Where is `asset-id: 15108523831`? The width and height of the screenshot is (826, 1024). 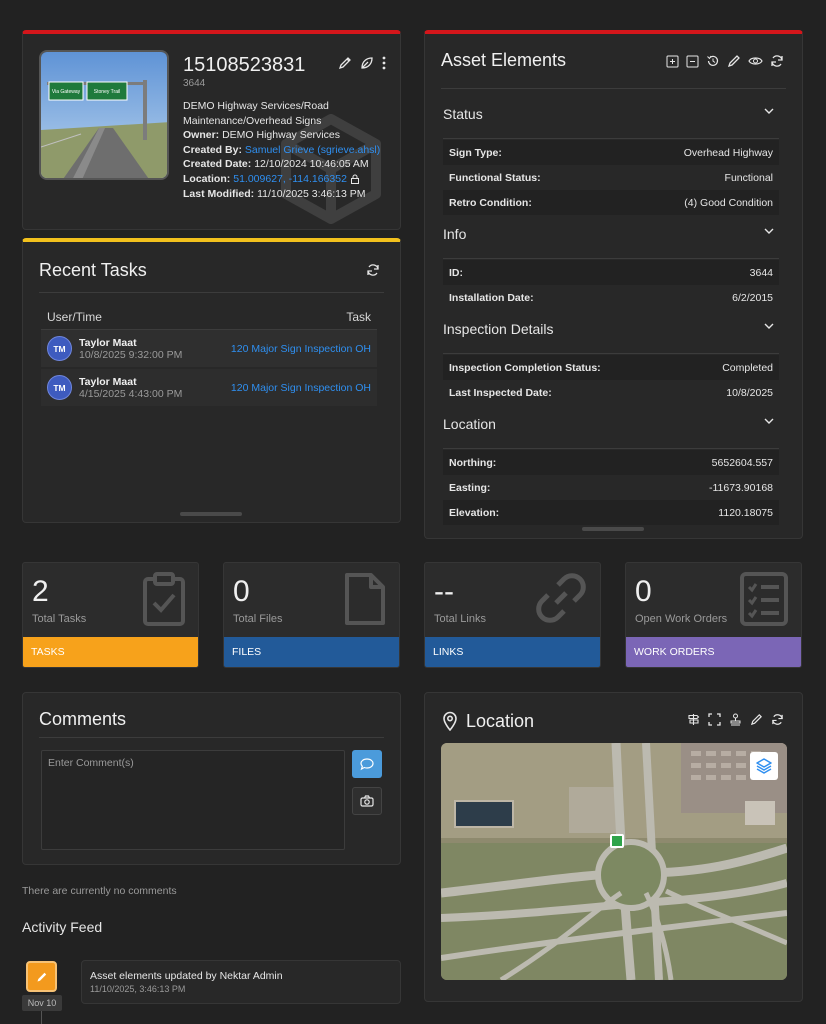 asset-id: 15108523831 is located at coordinates (244, 65).